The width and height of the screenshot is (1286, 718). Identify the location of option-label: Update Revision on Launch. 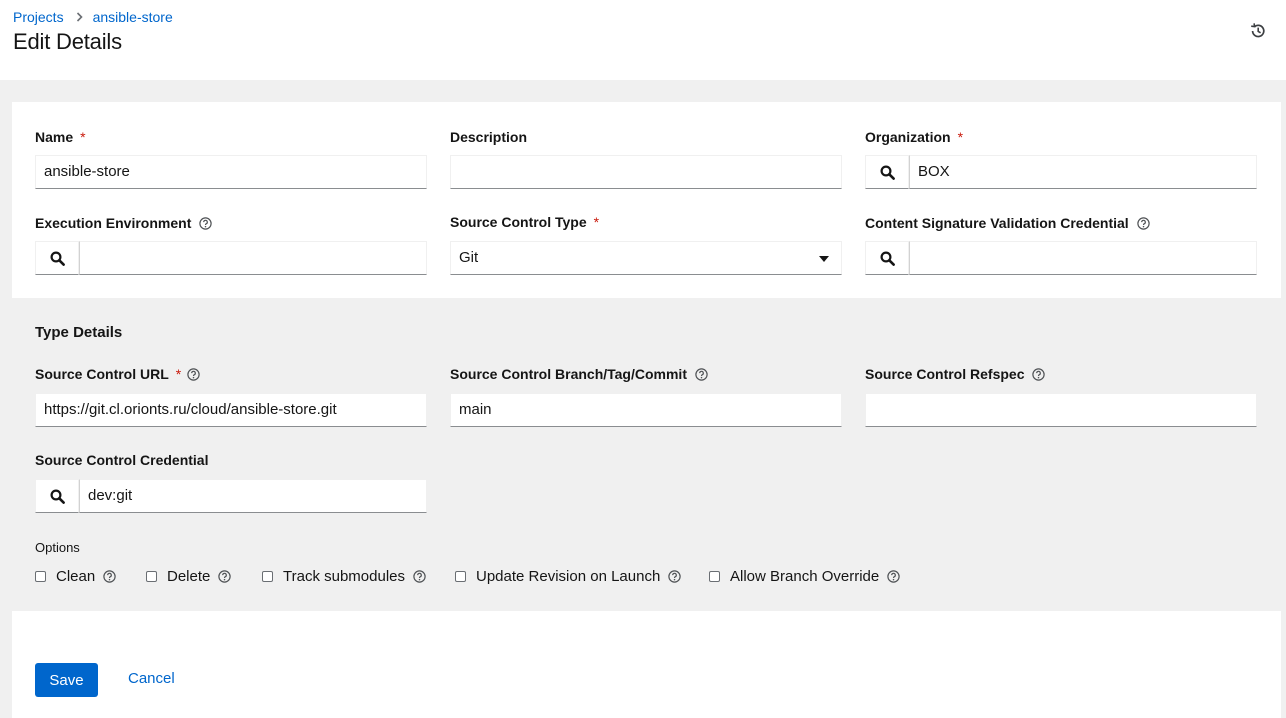
(568, 576).